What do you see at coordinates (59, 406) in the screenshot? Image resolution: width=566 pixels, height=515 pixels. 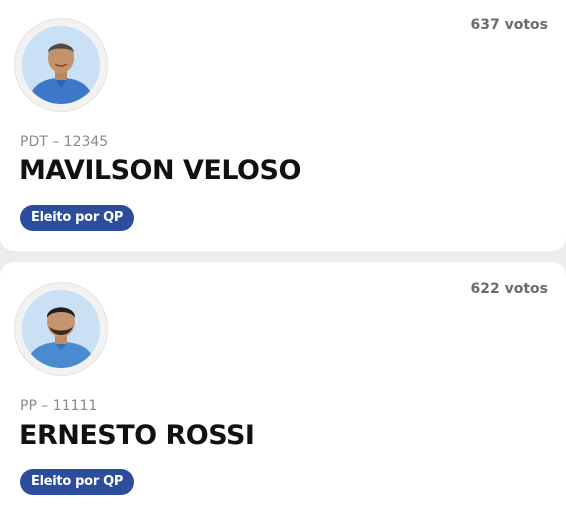 I see `party-number: PP – 11111` at bounding box center [59, 406].